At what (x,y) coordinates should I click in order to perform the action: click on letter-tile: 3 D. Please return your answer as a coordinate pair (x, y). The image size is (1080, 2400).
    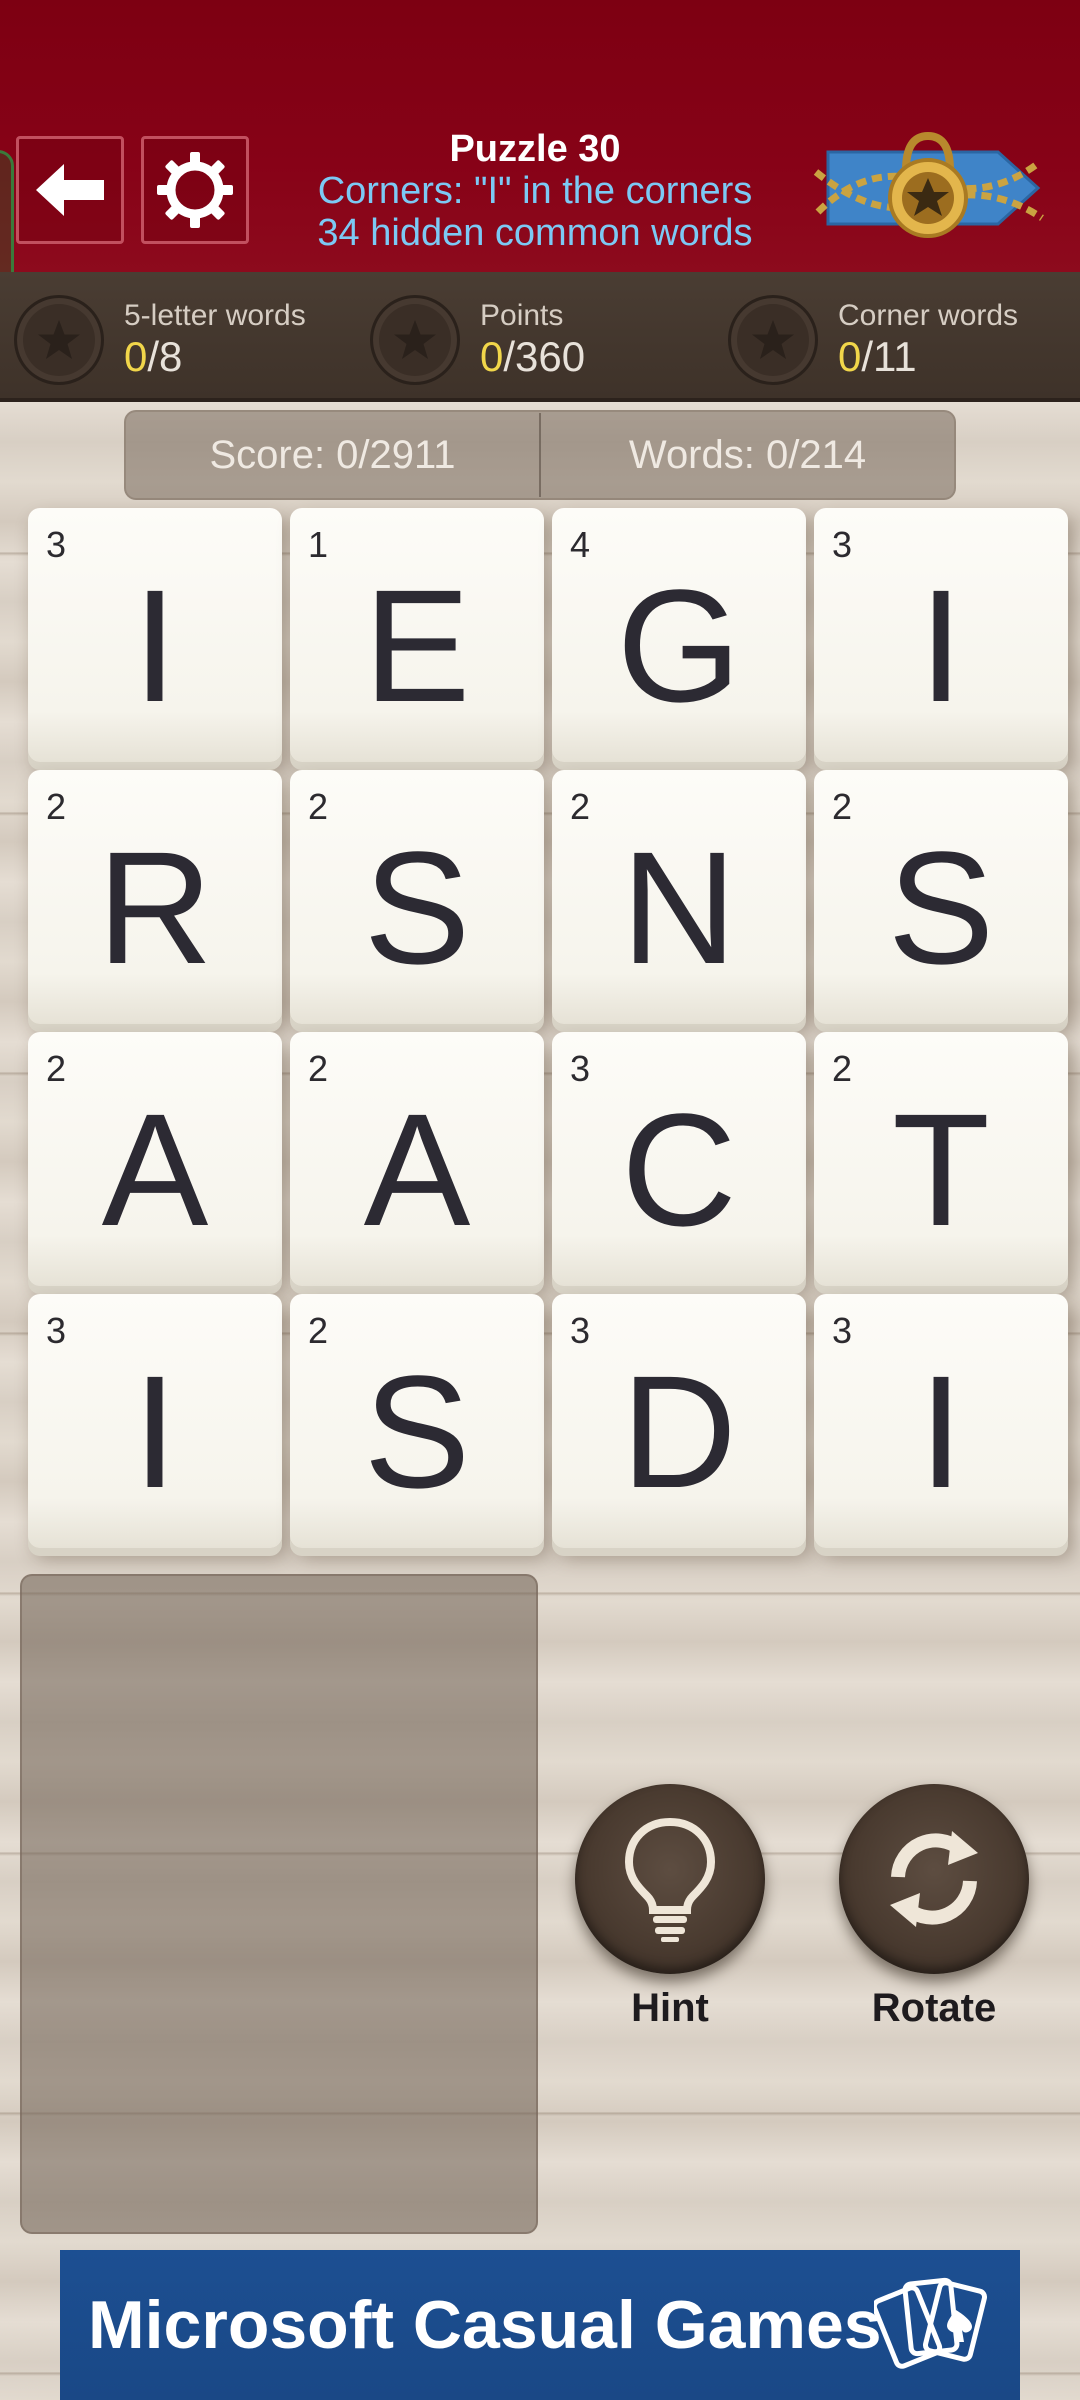
    Looking at the image, I should click on (679, 1421).